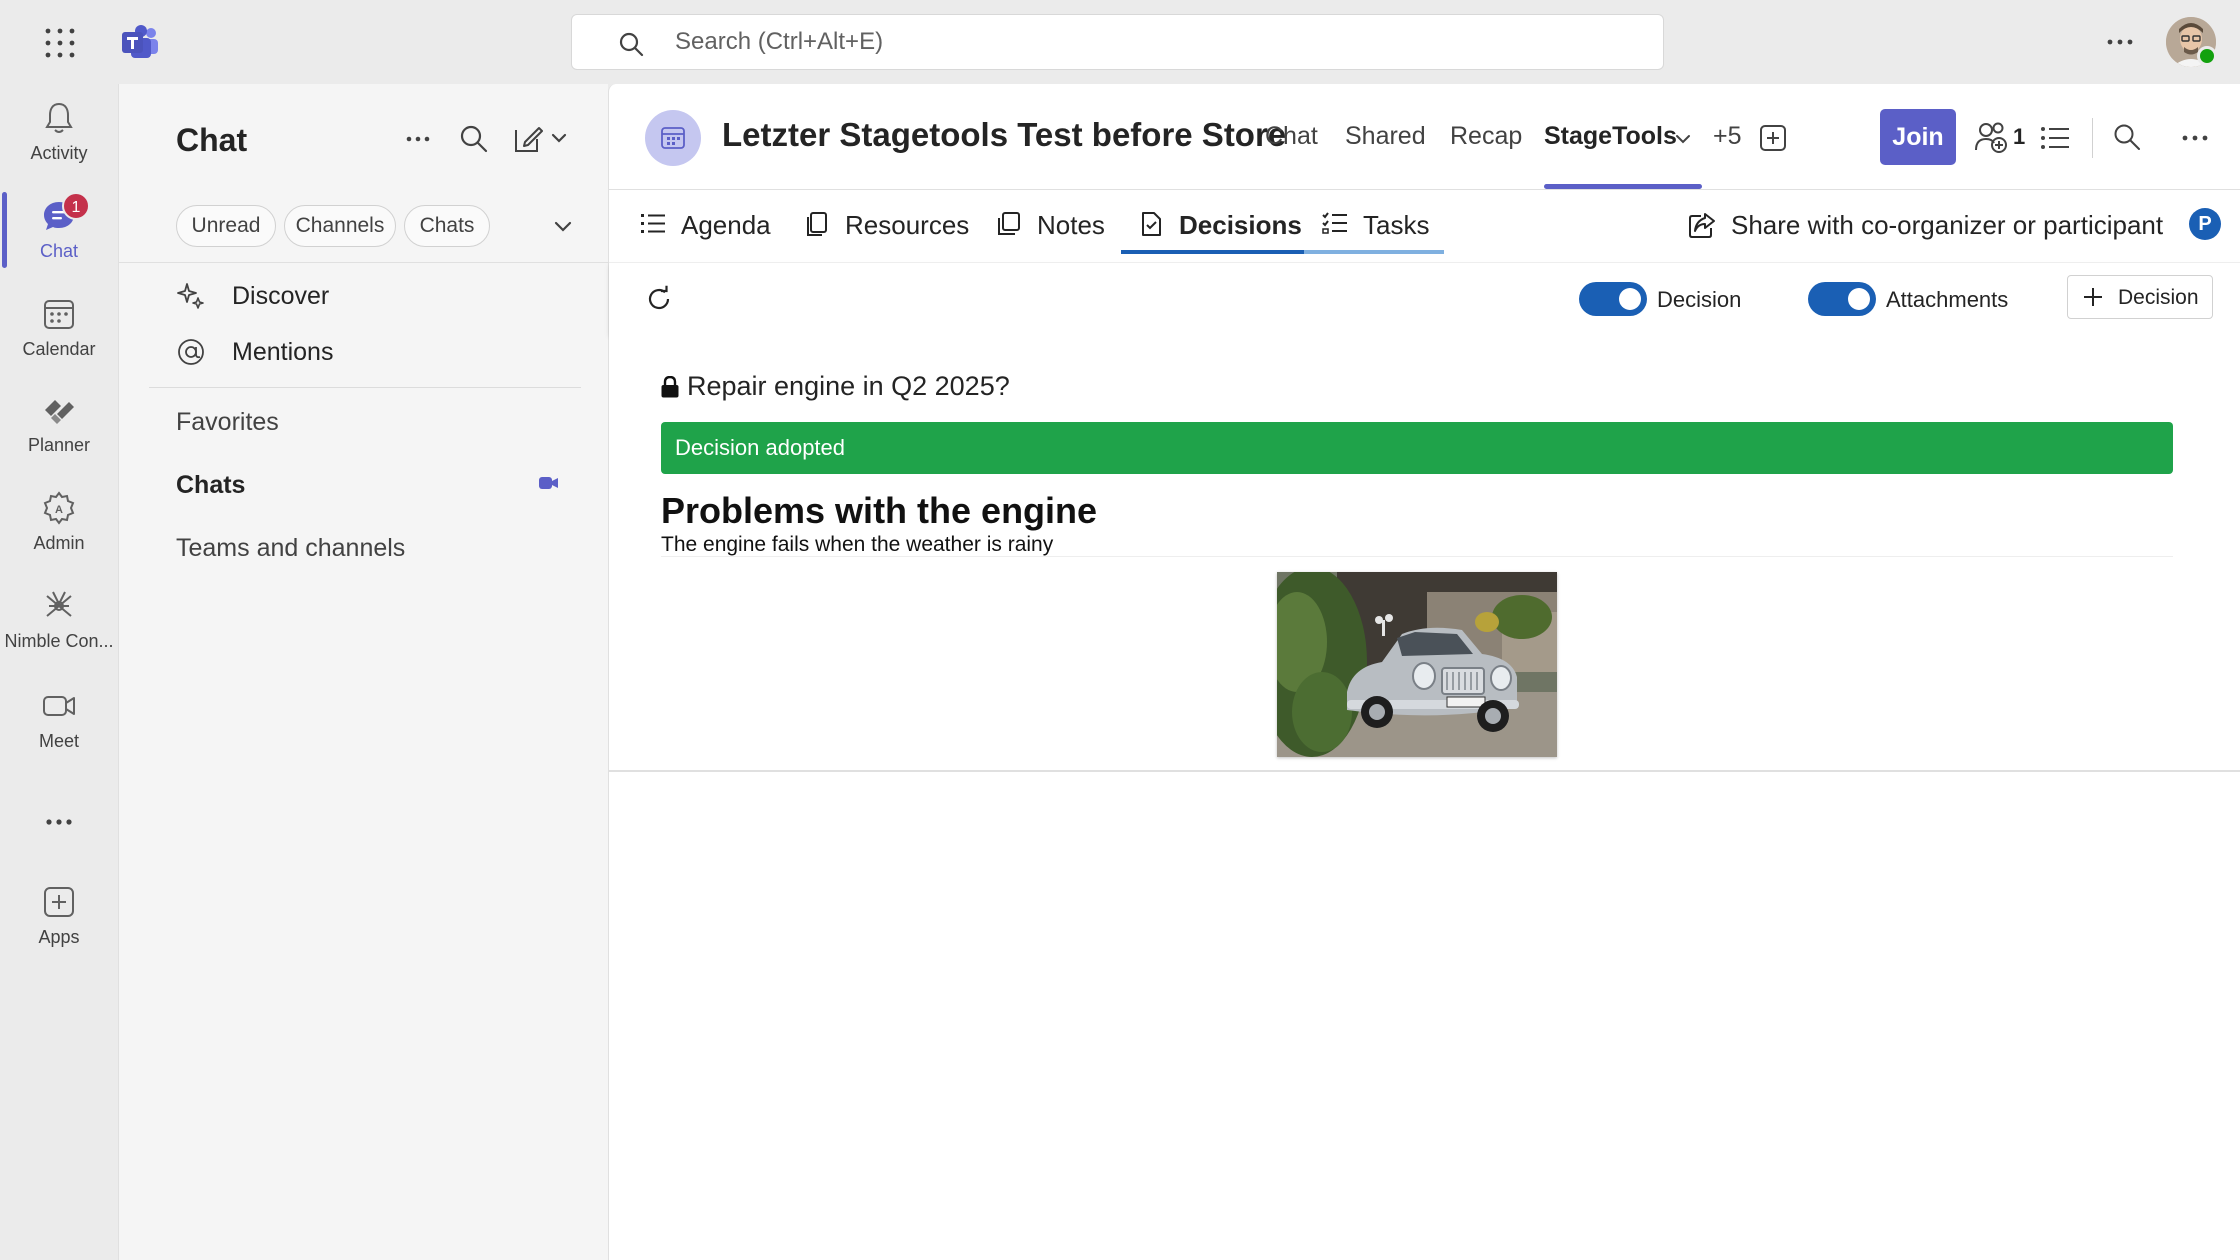 This screenshot has height=1260, width=2240. Describe the element at coordinates (1623, 186) in the screenshot. I see `active-tab-indicator` at that location.